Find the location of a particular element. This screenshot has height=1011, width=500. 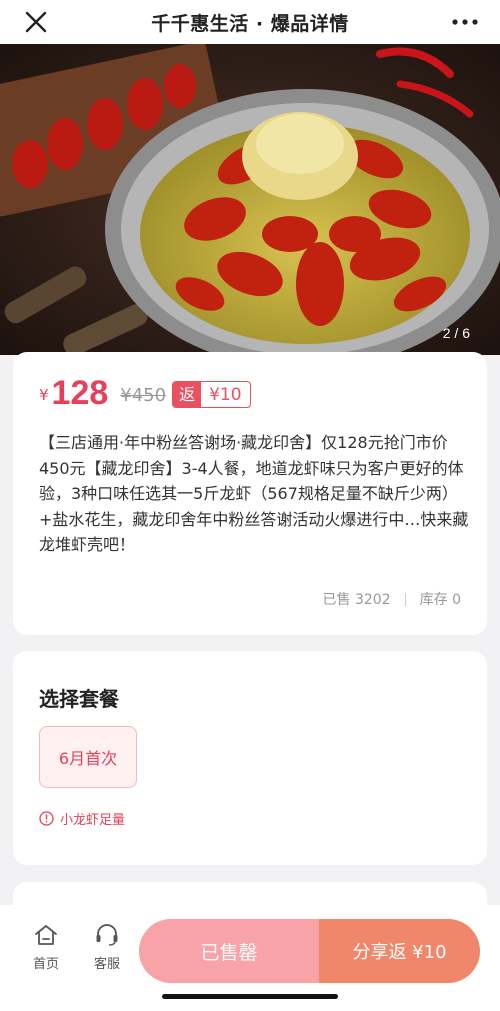

stats-divider is located at coordinates (405, 599).